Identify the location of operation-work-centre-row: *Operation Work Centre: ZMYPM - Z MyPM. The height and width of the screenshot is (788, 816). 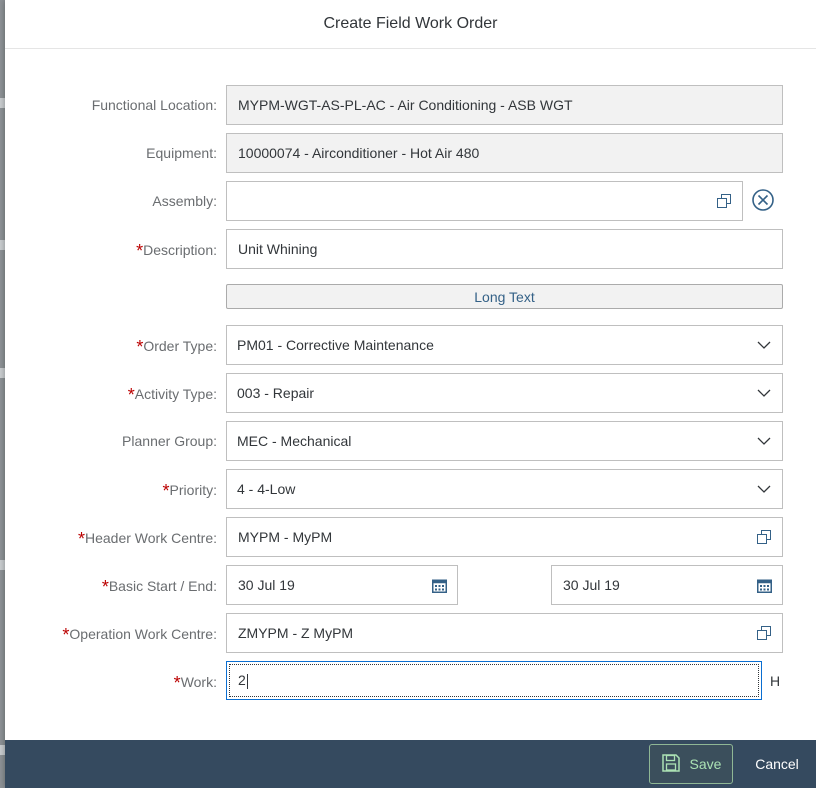
(410, 633).